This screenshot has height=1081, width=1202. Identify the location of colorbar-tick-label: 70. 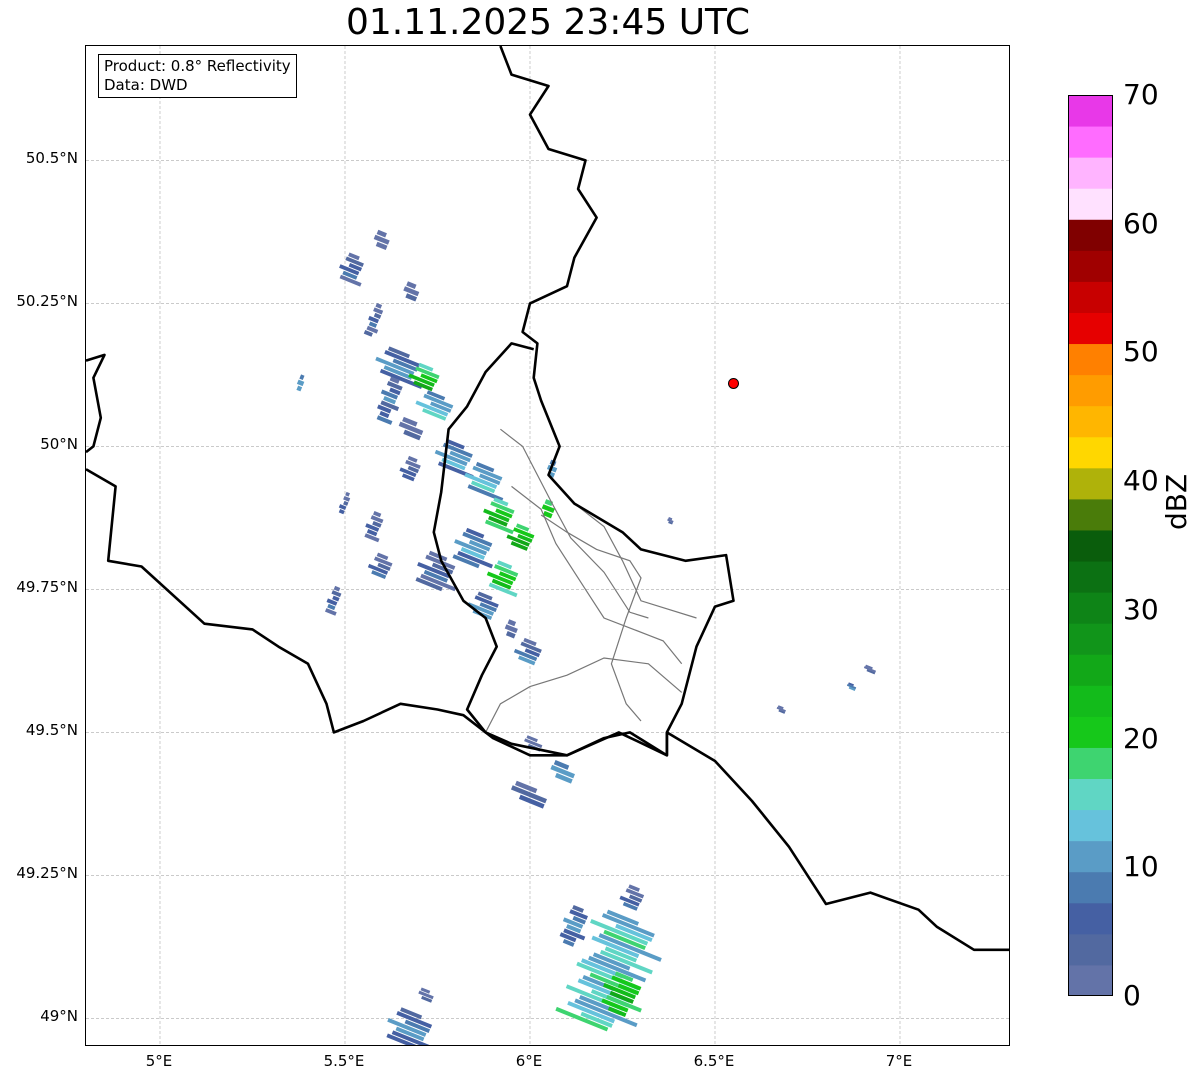
(1141, 94).